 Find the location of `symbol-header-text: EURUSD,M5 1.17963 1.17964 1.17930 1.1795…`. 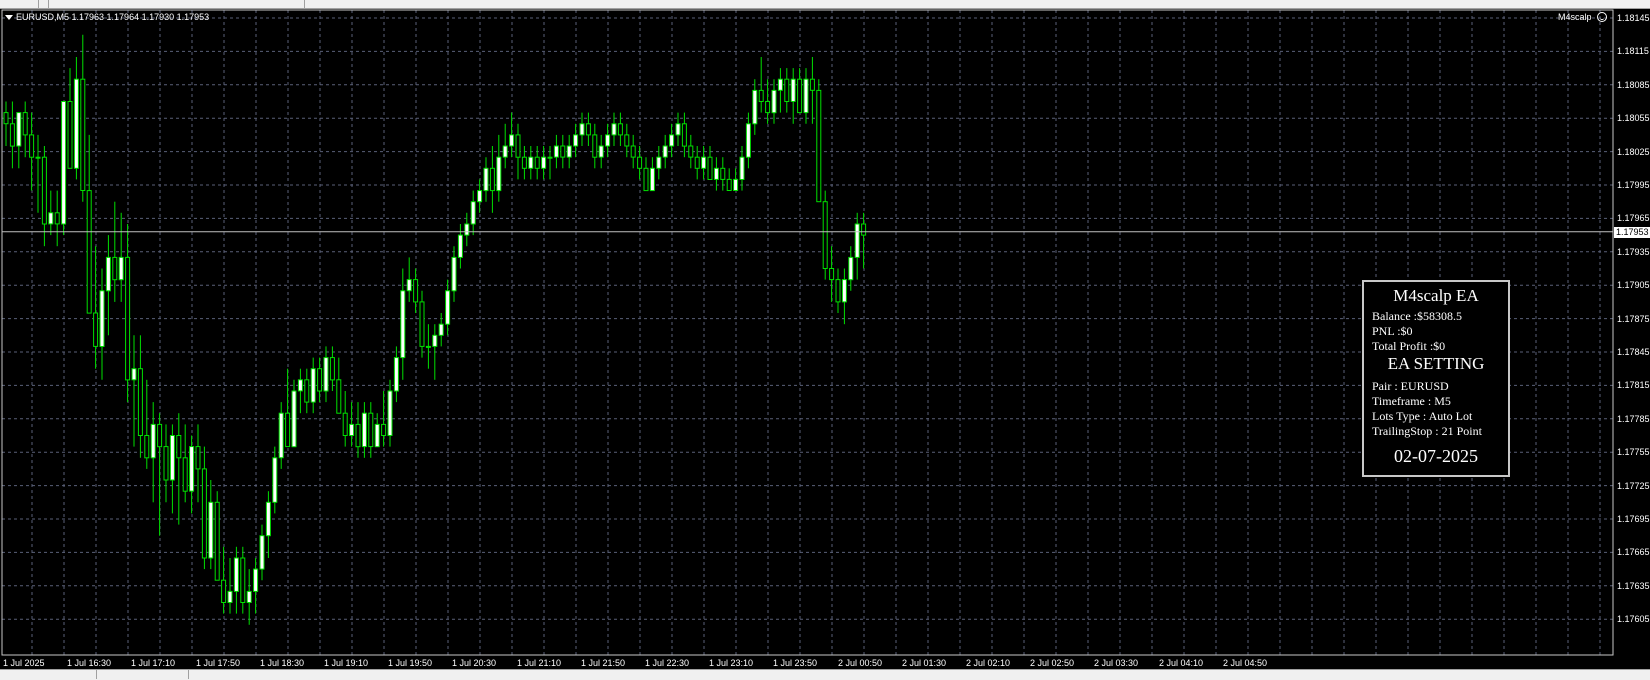

symbol-header-text: EURUSD,M5 1.17963 1.17964 1.17930 1.1795… is located at coordinates (113, 17).